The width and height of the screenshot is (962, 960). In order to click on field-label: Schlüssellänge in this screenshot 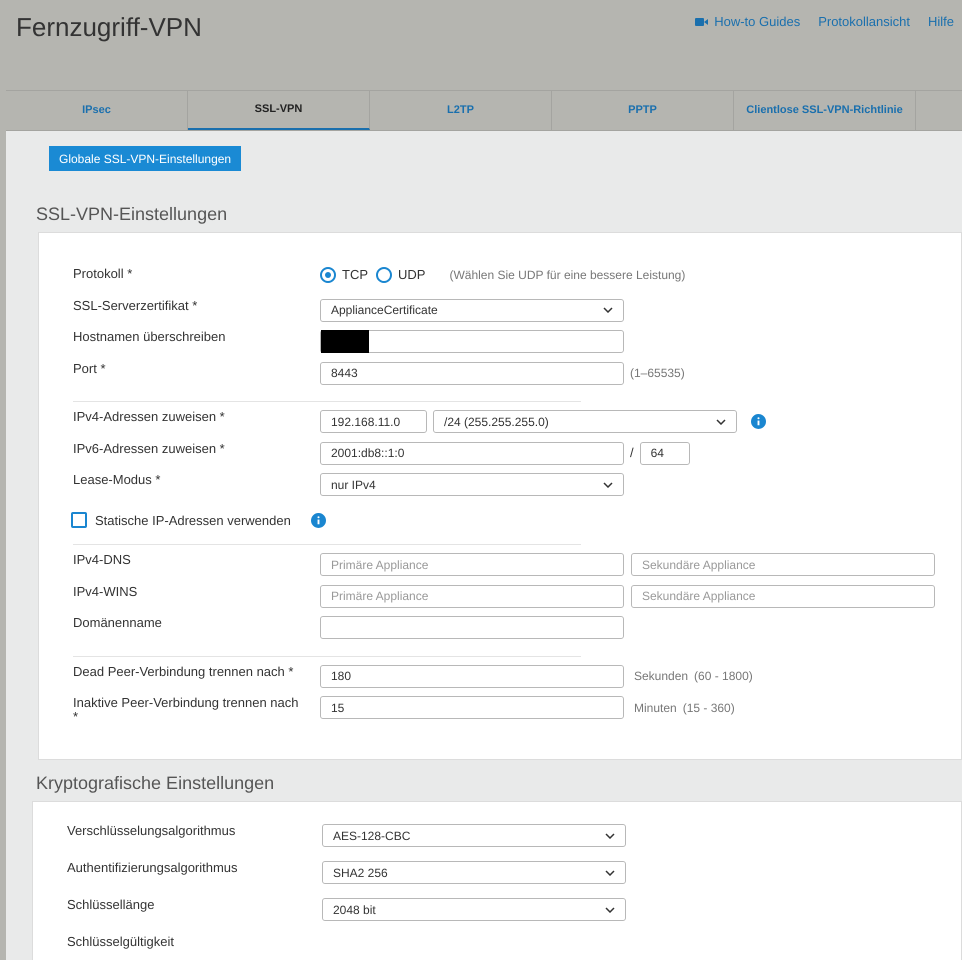, I will do `click(111, 905)`.